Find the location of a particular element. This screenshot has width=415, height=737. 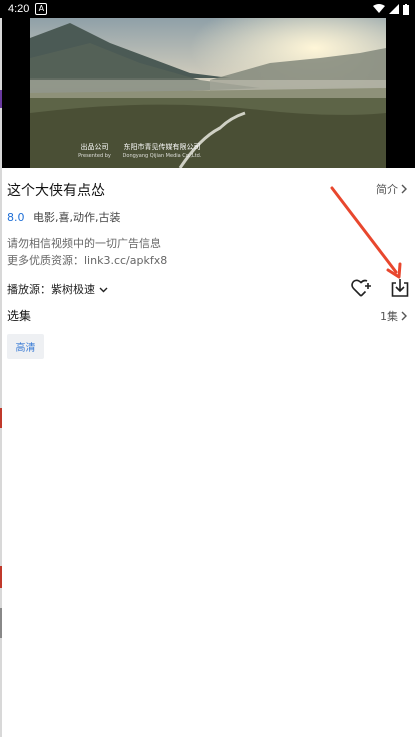

status-time: 4:20 is located at coordinates (19, 9).